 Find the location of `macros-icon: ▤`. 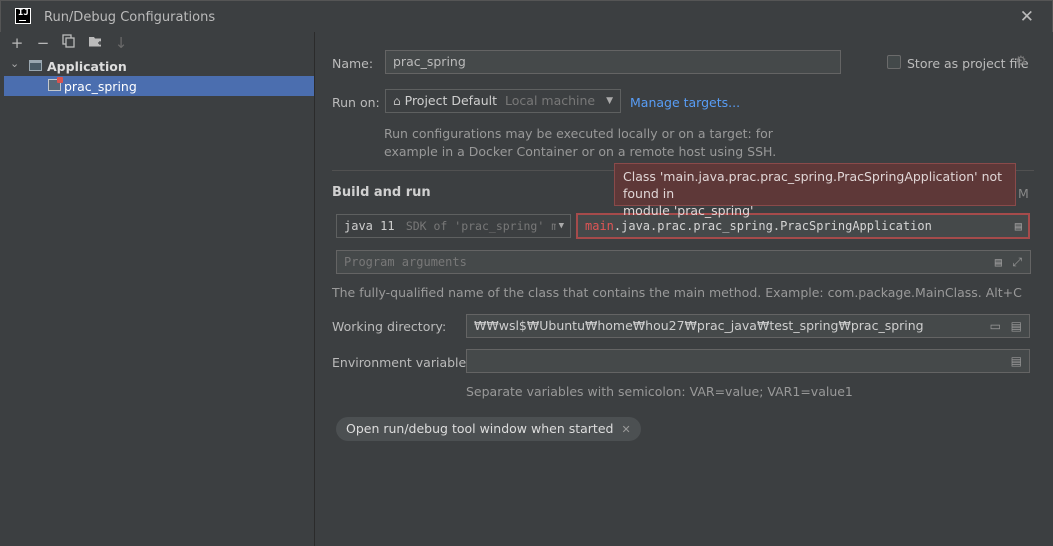

macros-icon: ▤ is located at coordinates (1016, 326).